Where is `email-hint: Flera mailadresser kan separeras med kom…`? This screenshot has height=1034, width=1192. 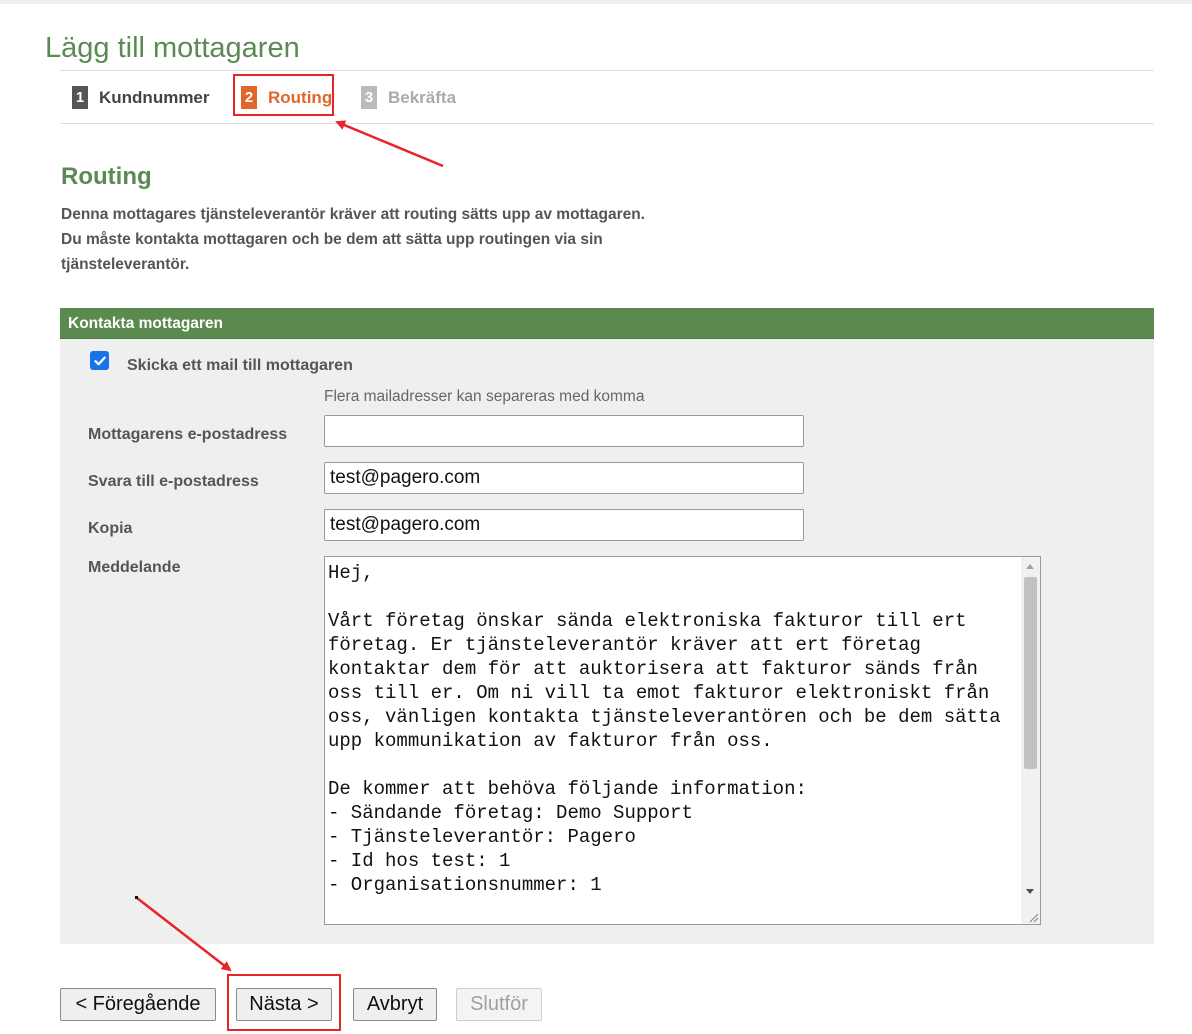
email-hint: Flera mailadresser kan separeras med kom… is located at coordinates (484, 396).